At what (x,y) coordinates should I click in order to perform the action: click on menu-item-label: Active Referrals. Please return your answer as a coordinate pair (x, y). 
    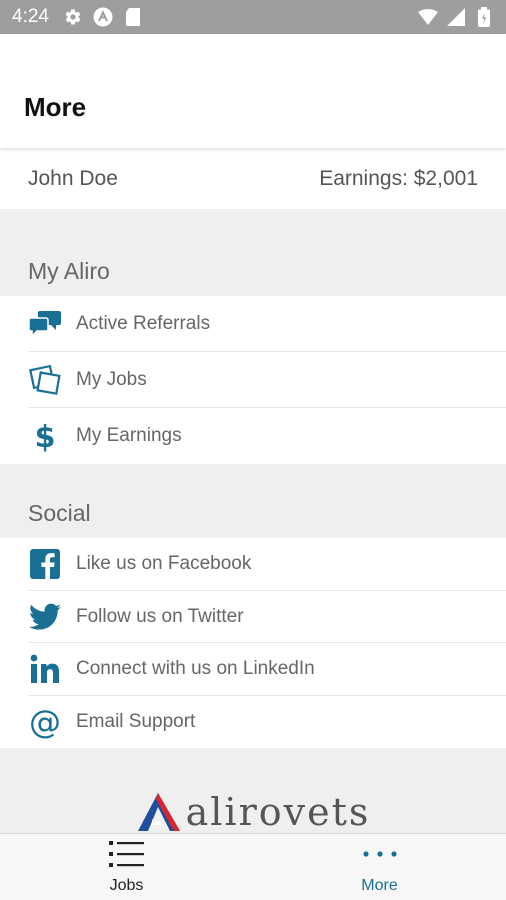
    Looking at the image, I should click on (143, 323).